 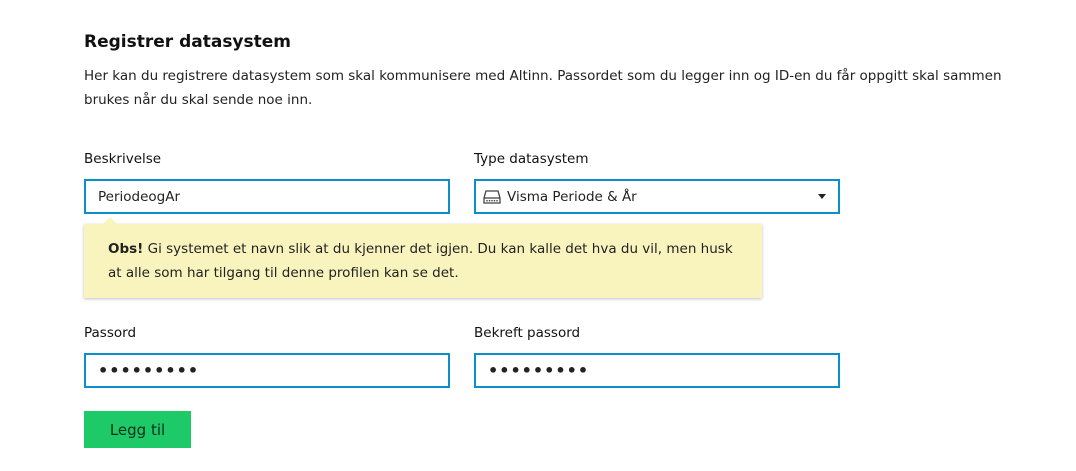 I want to click on confirm-password-label: Bekreft passord, so click(x=527, y=333).